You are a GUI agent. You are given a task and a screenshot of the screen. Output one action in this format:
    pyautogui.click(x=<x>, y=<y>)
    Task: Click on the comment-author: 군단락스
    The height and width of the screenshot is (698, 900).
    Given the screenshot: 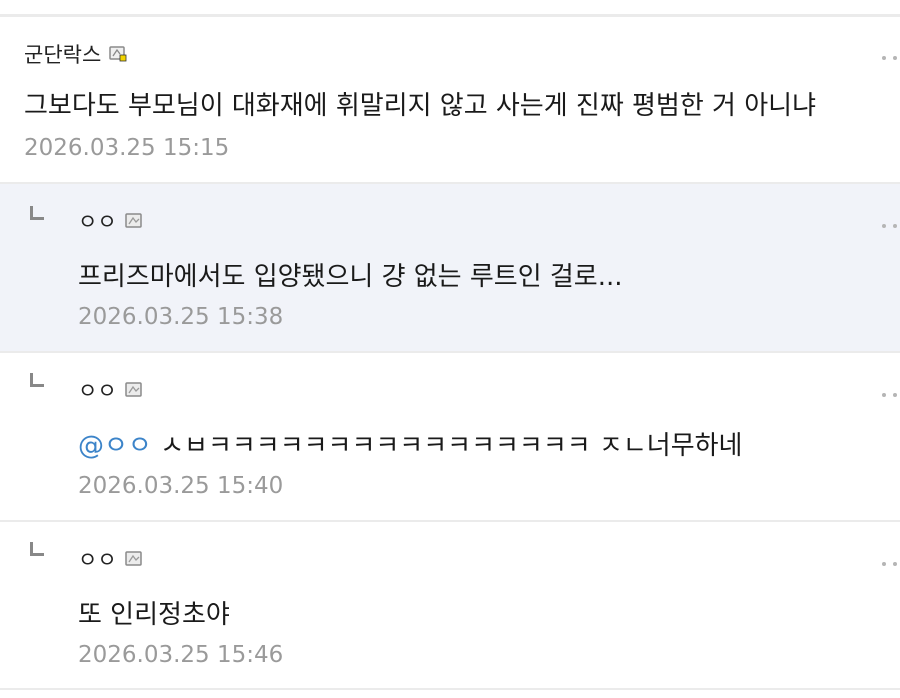 What is the action you would take?
    pyautogui.click(x=75, y=54)
    